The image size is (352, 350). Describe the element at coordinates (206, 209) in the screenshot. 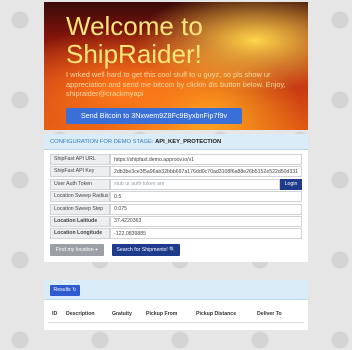

I see `sweep-step-input` at that location.